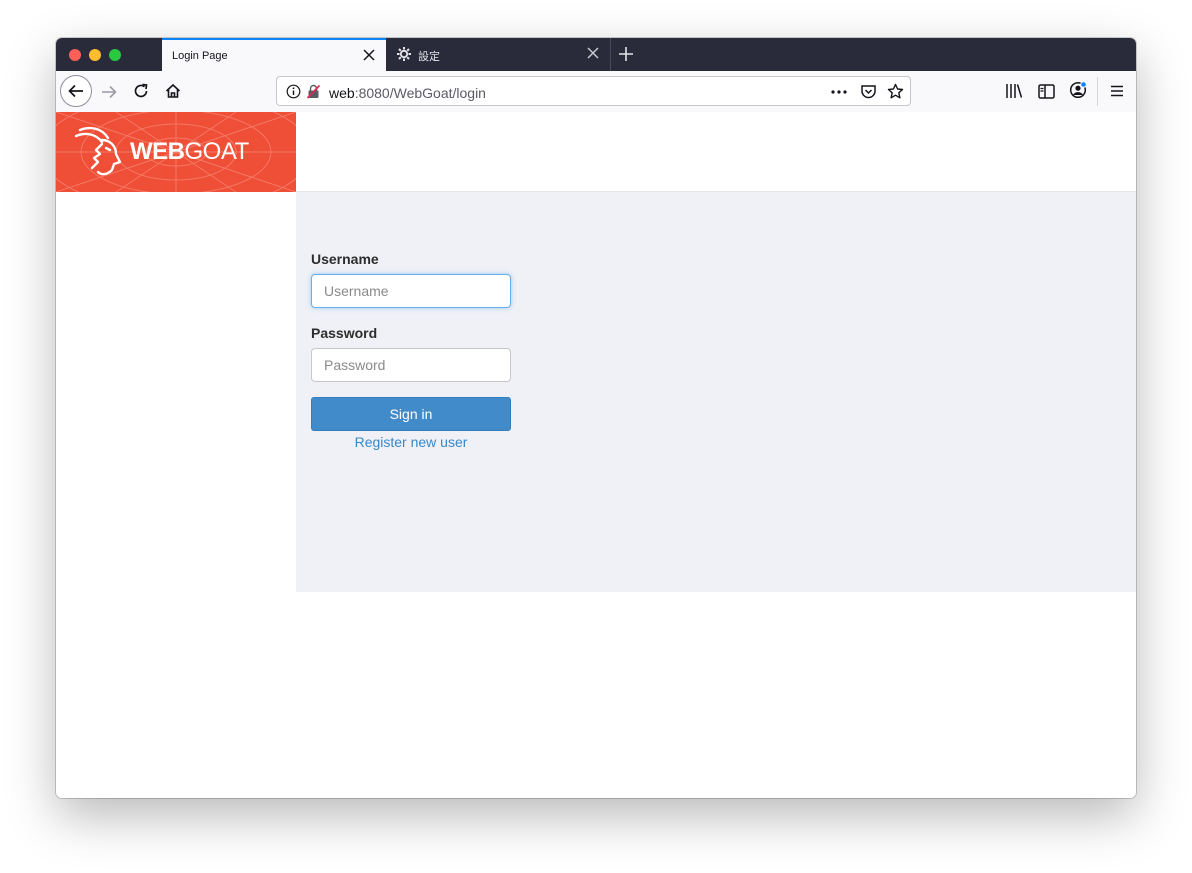 This screenshot has height=873, width=1192. What do you see at coordinates (344, 333) in the screenshot?
I see `password-label: Password` at bounding box center [344, 333].